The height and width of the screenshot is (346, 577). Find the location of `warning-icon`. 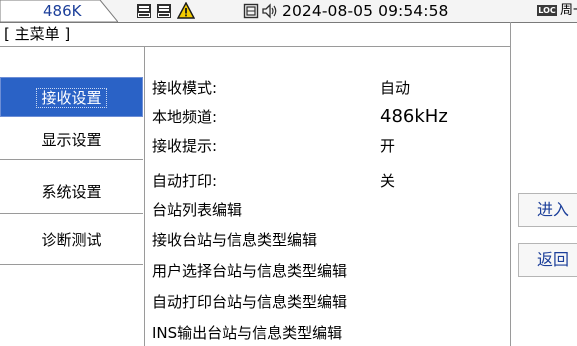

warning-icon is located at coordinates (186, 10).